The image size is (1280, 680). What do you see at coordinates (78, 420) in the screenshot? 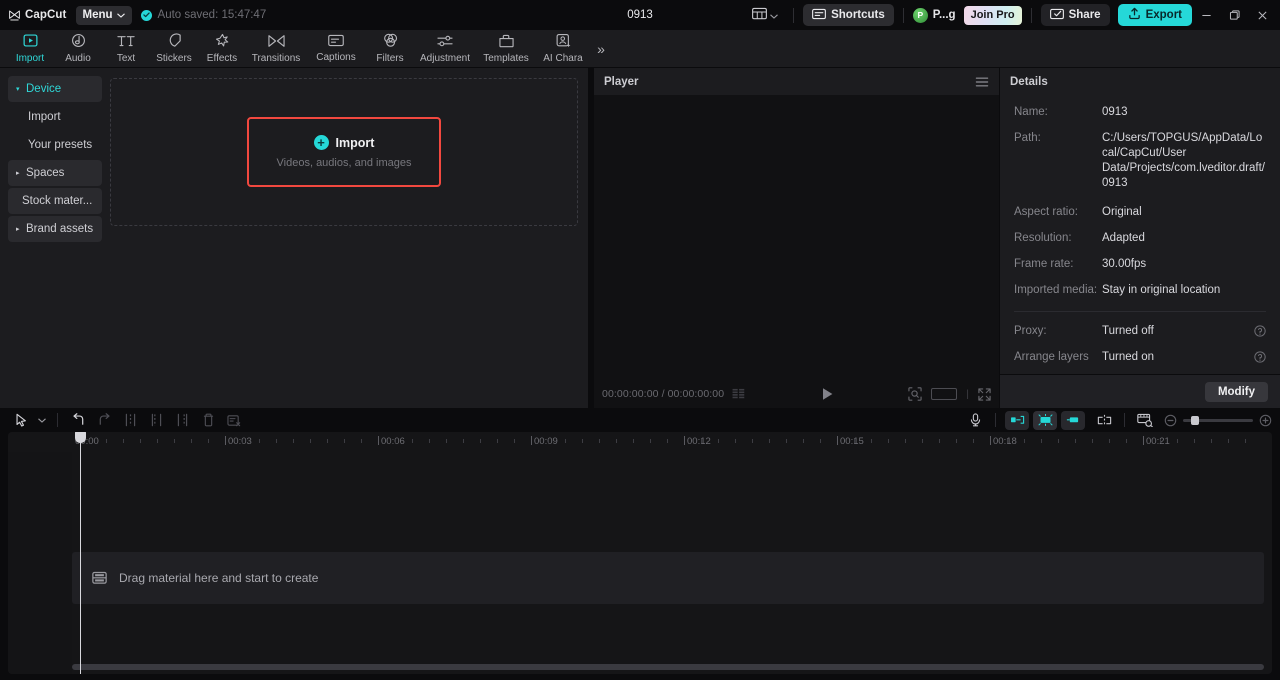
I see `undo-icon` at bounding box center [78, 420].